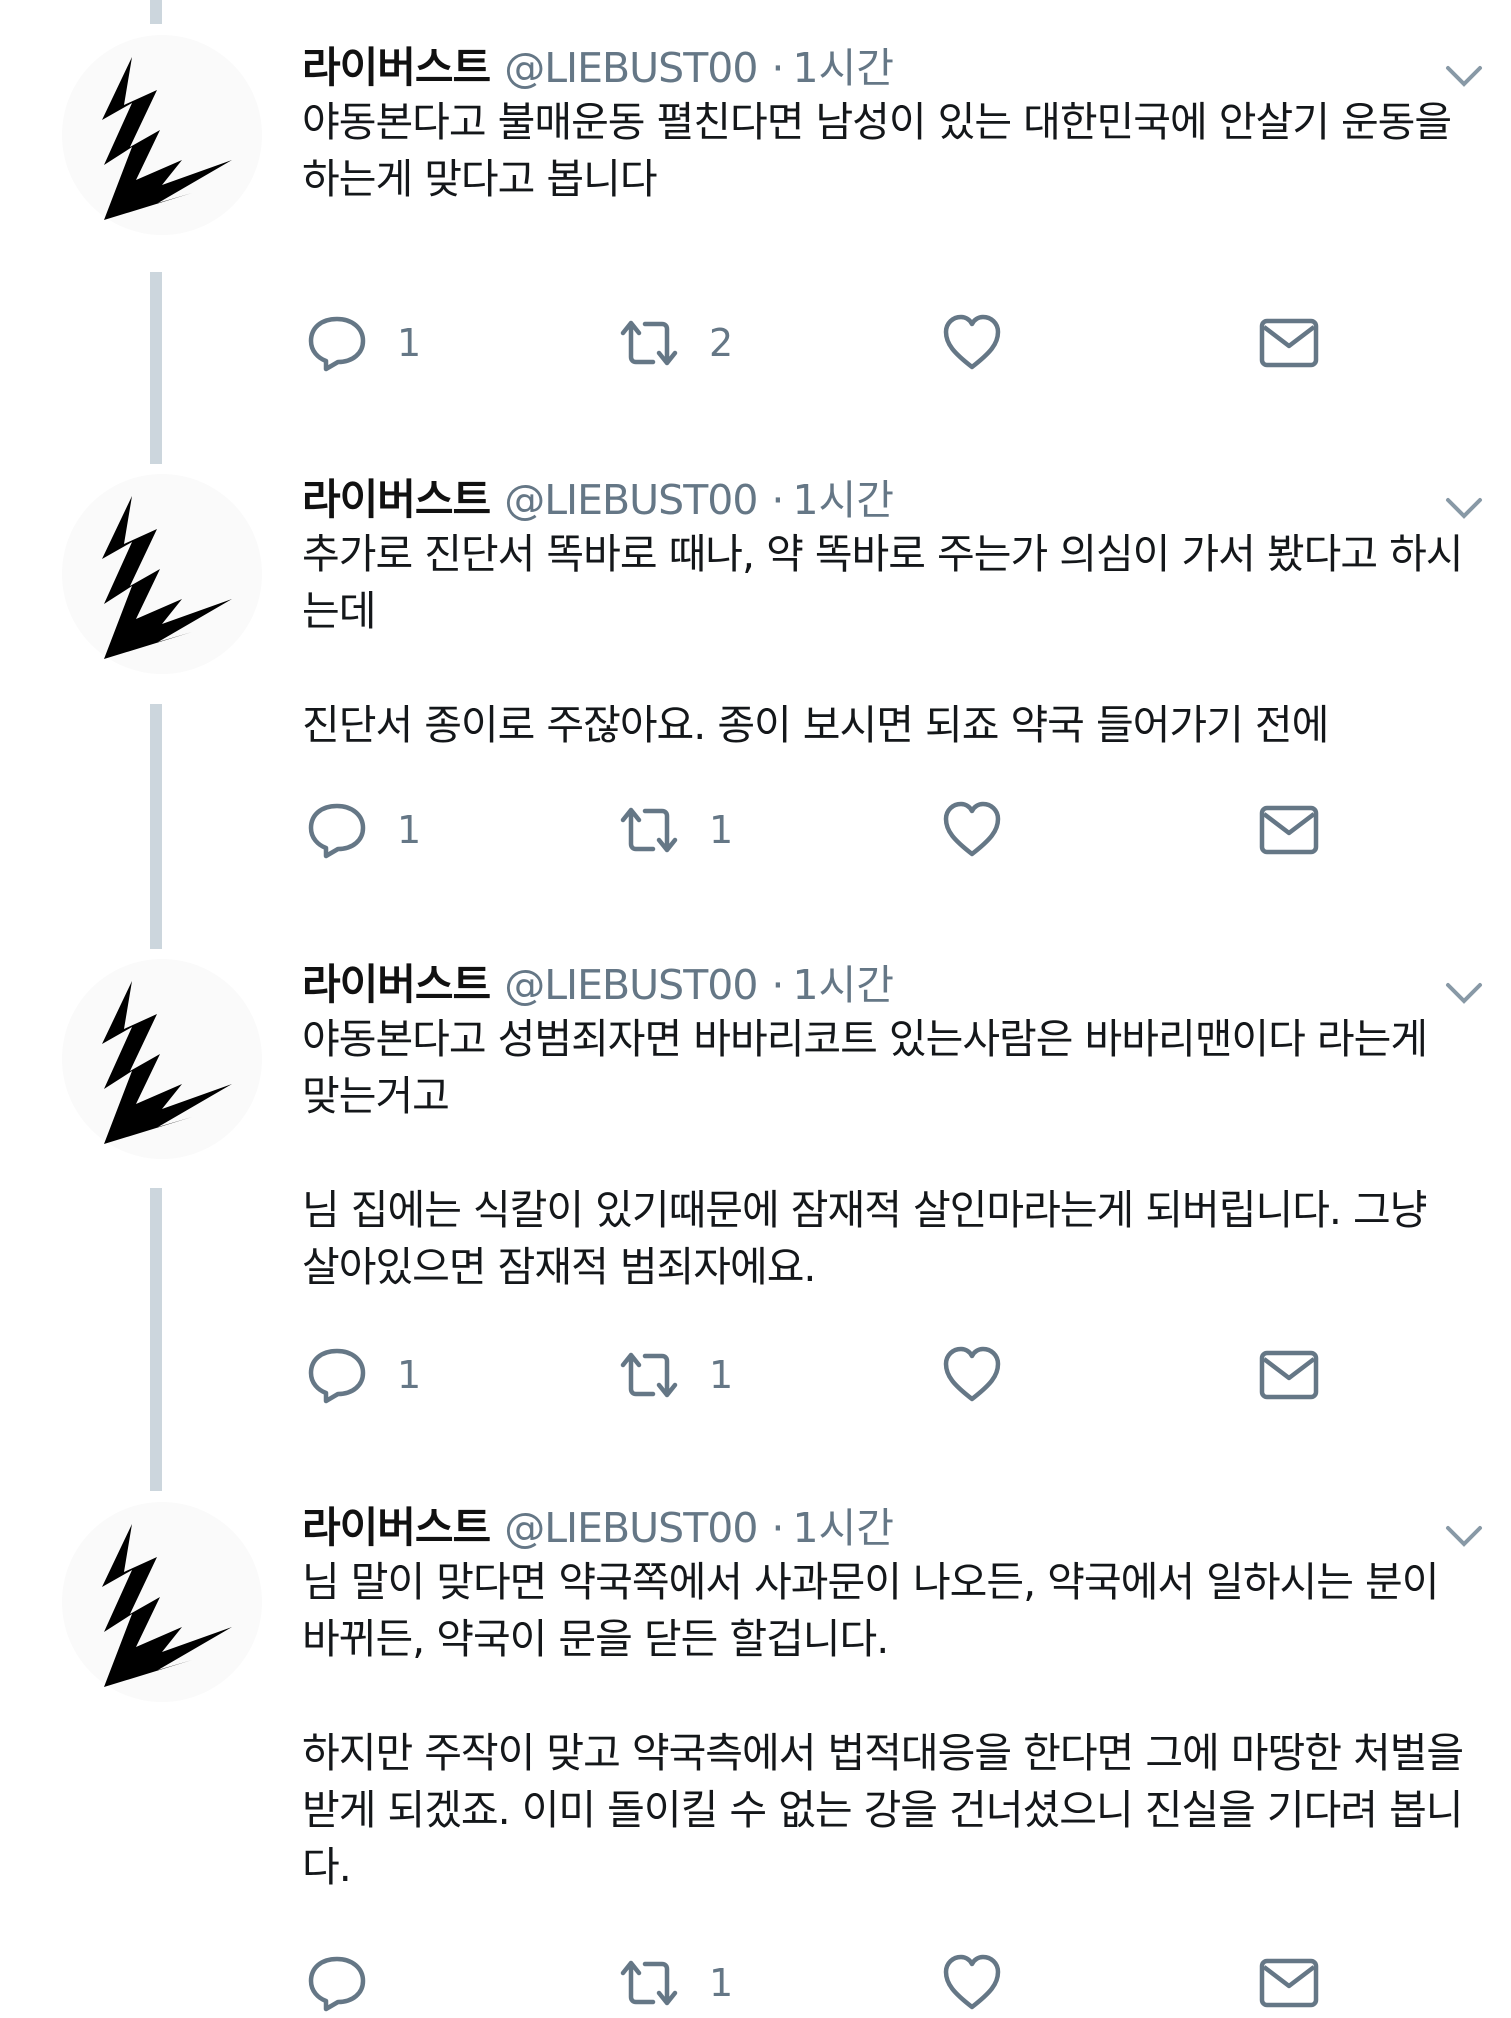 This screenshot has height=2018, width=1511. What do you see at coordinates (830, 343) in the screenshot?
I see `action-bar: 1 2` at bounding box center [830, 343].